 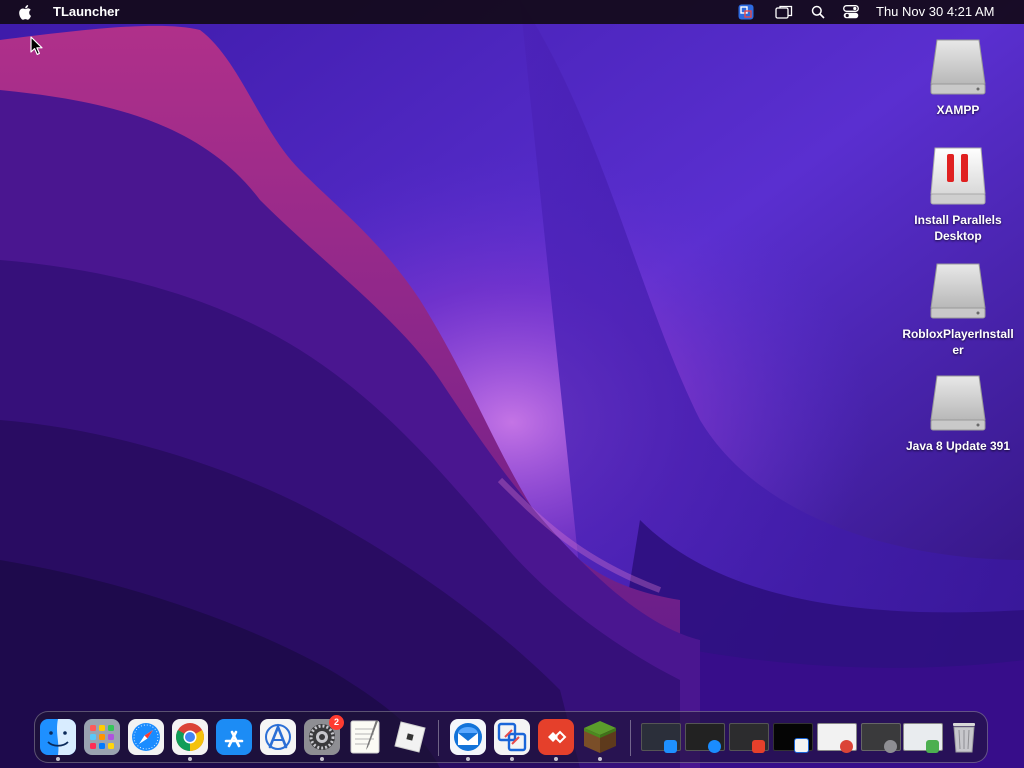 I want to click on thunderbird-icon, so click(x=468, y=737).